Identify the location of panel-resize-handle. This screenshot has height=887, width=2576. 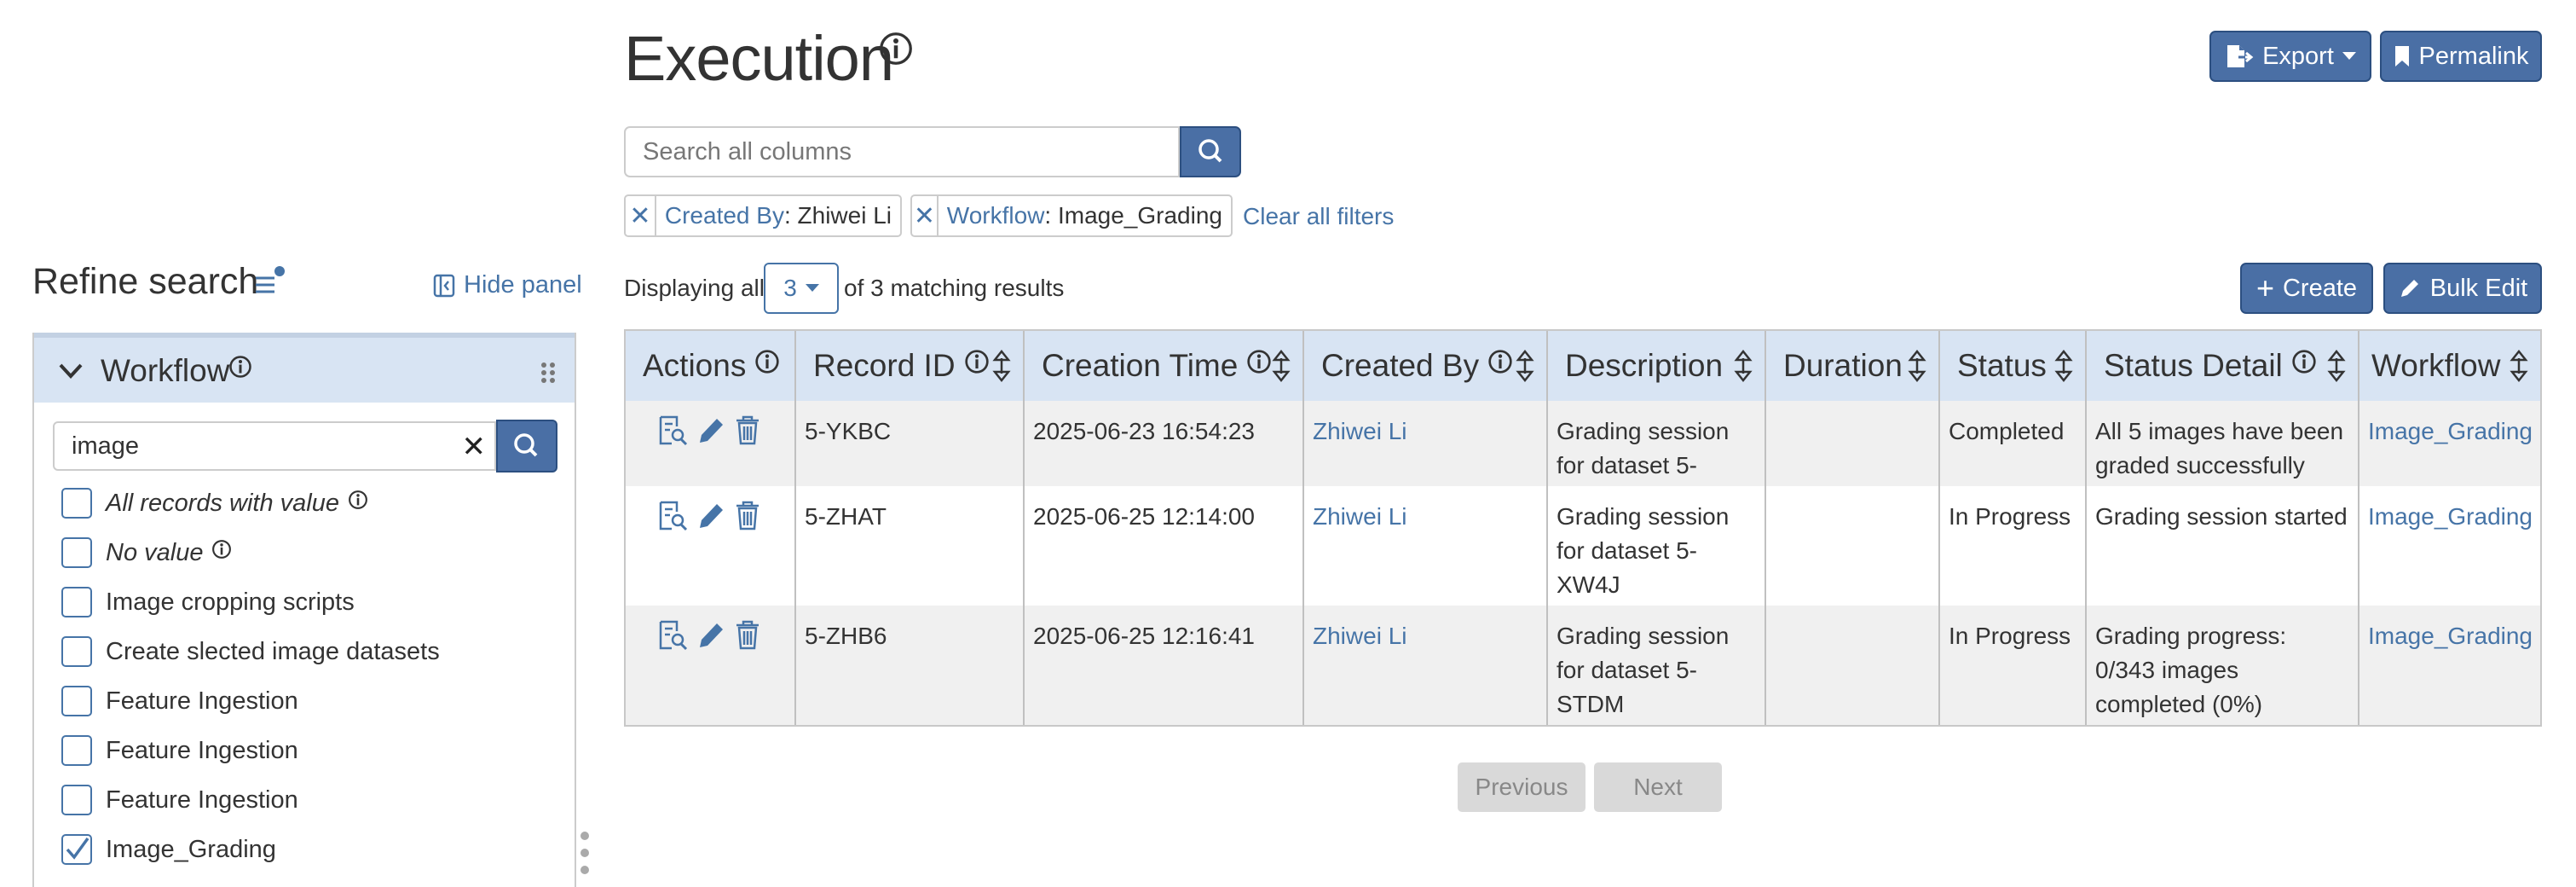
(584, 853).